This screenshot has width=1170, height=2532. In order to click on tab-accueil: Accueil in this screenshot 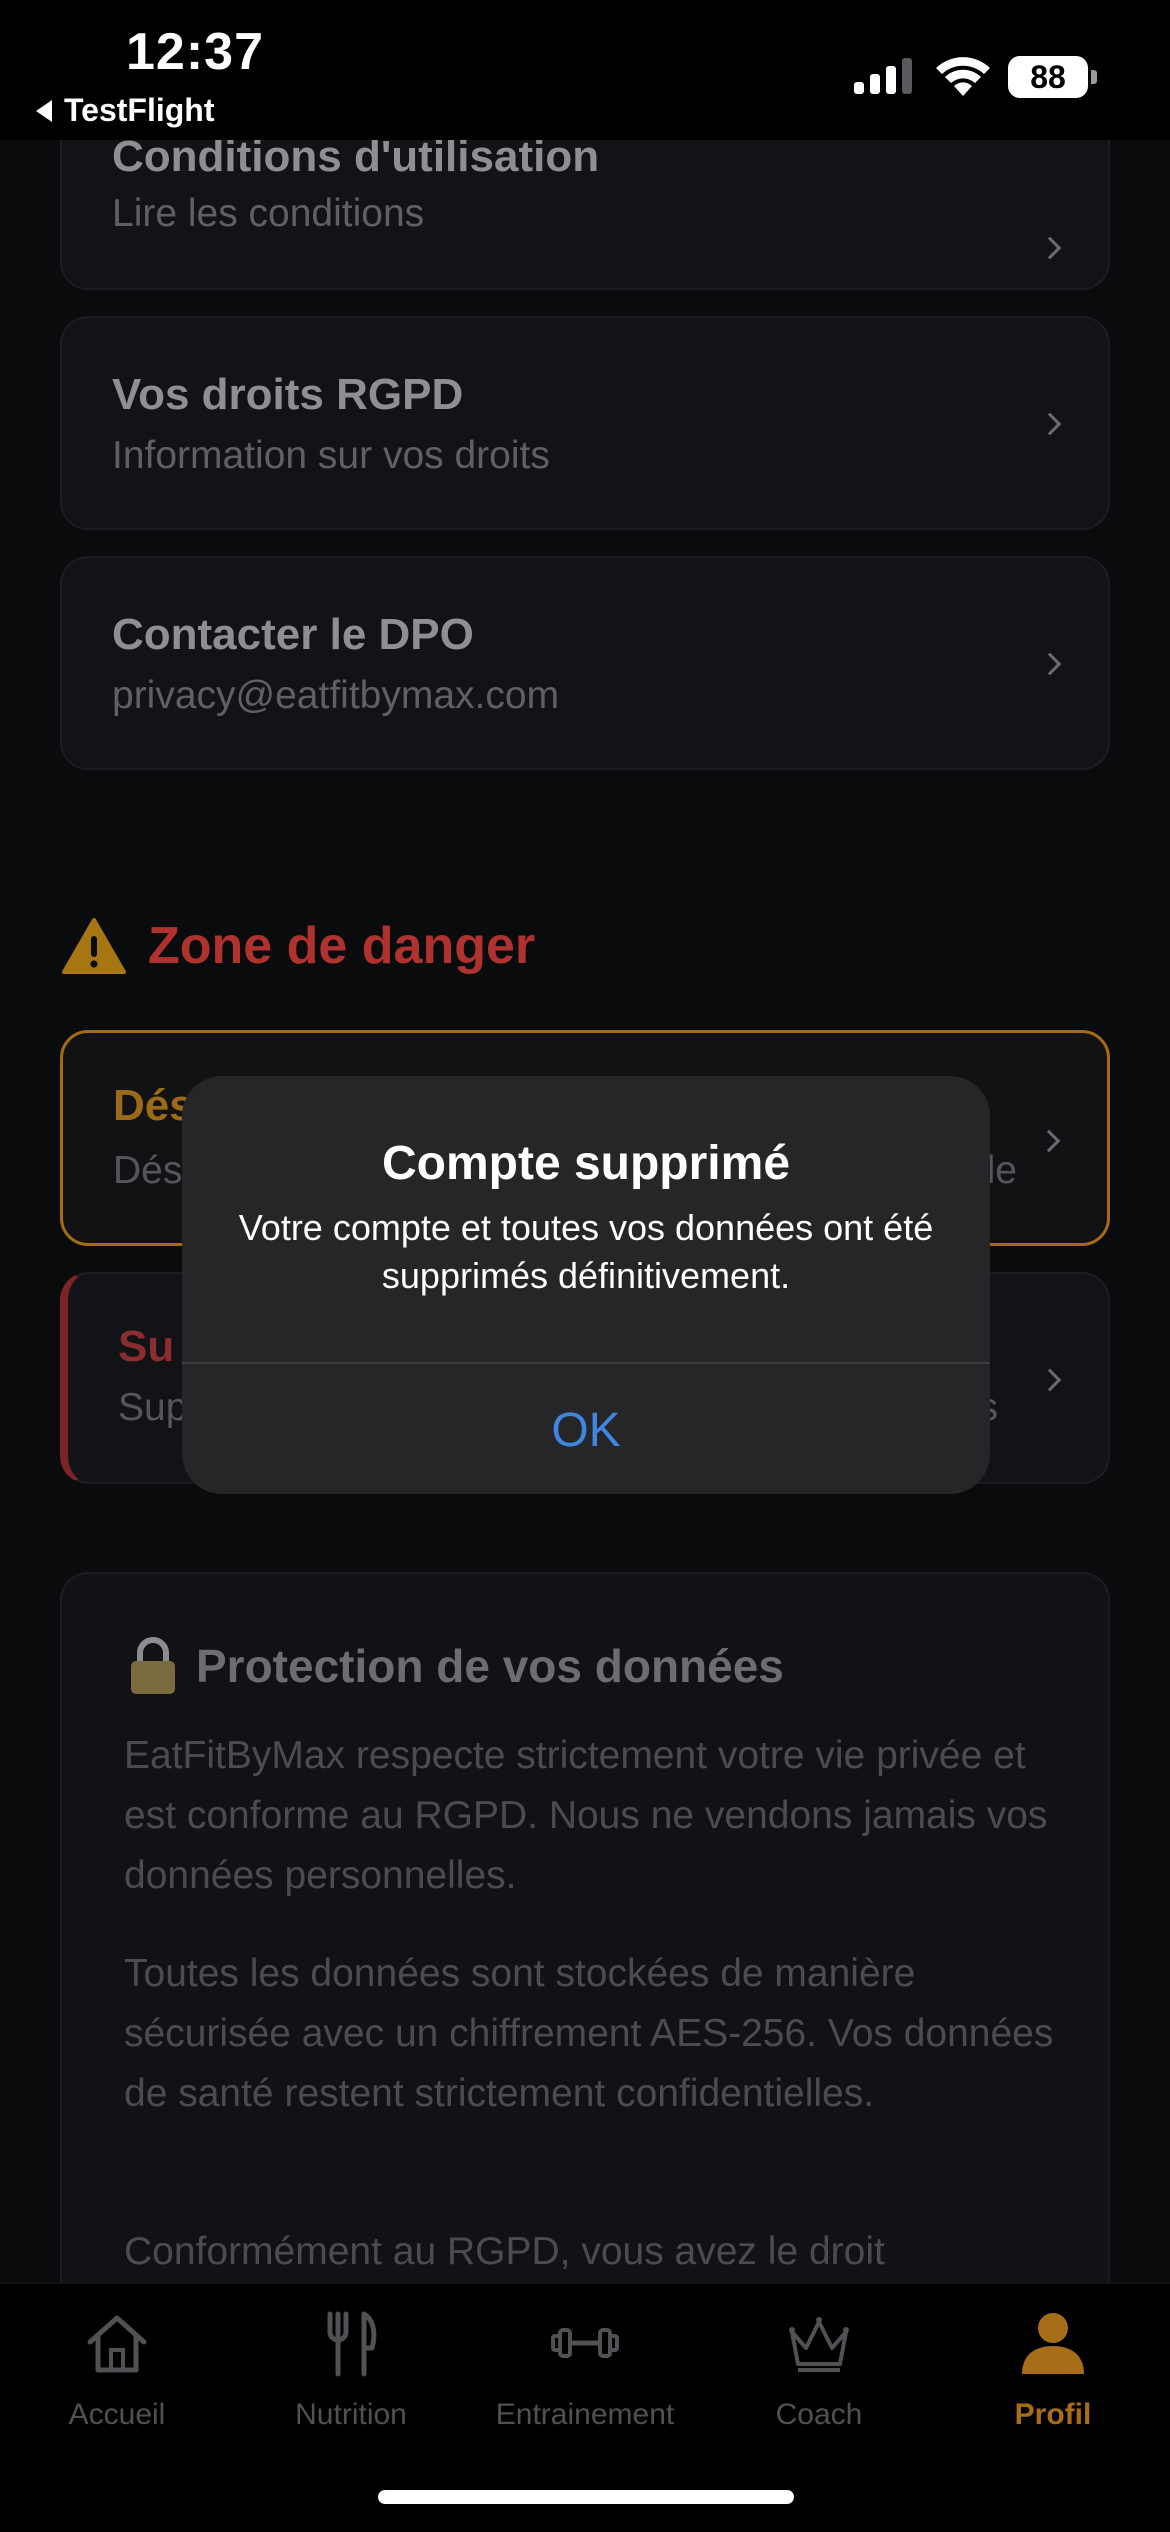, I will do `click(117, 2359)`.